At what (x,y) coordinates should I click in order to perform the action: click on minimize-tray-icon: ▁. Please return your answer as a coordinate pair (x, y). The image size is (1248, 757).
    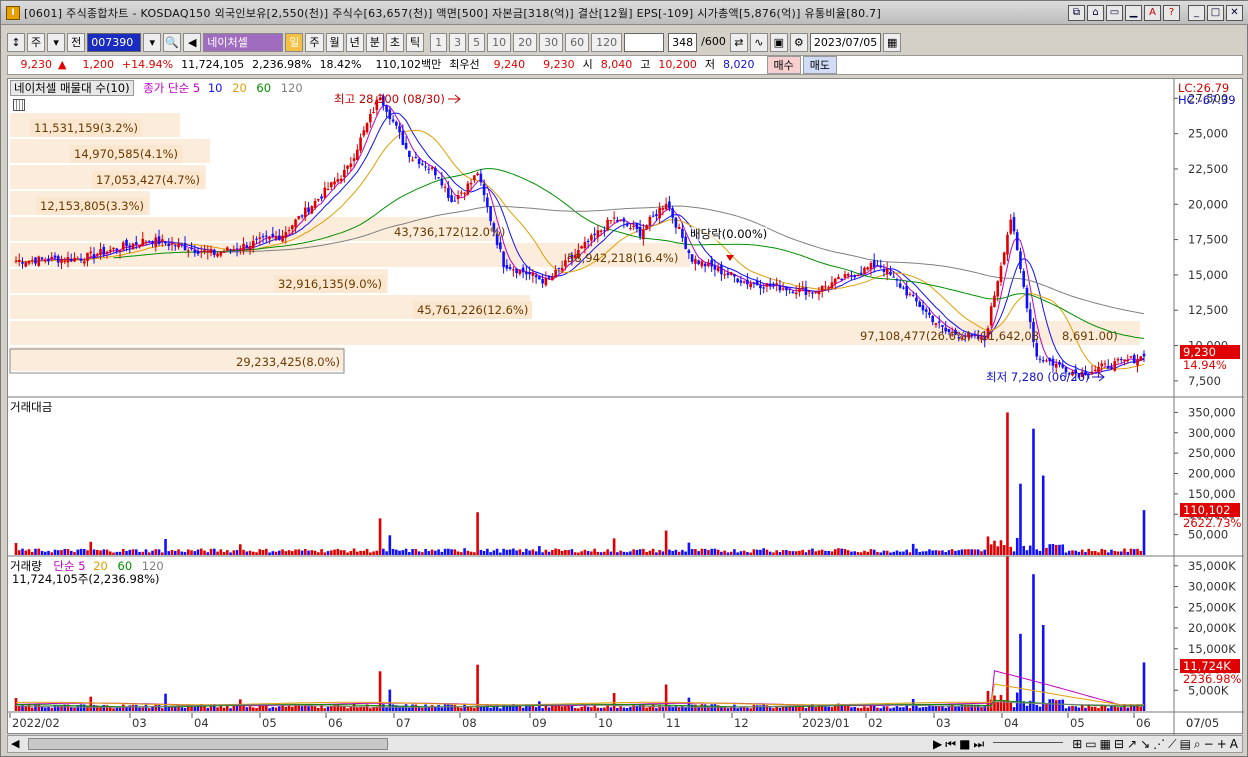
    Looking at the image, I should click on (1133, 13).